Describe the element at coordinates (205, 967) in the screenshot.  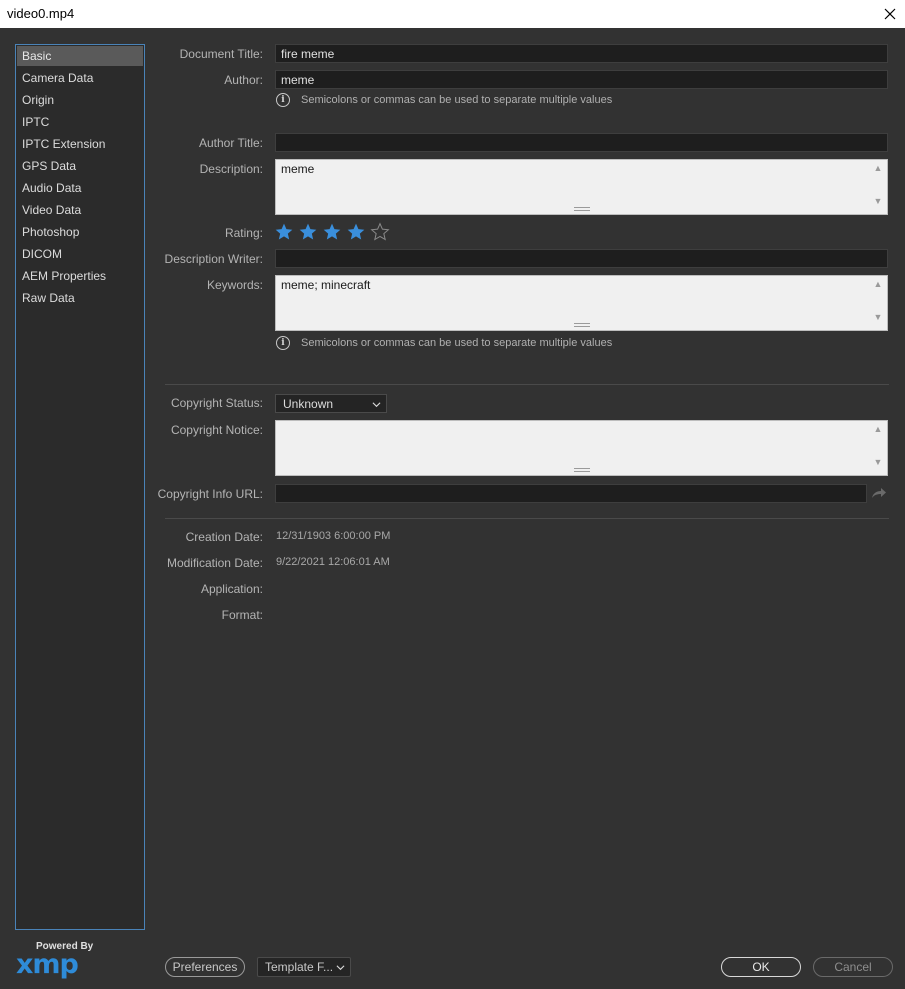
I see `preferences-button: Preferences` at that location.